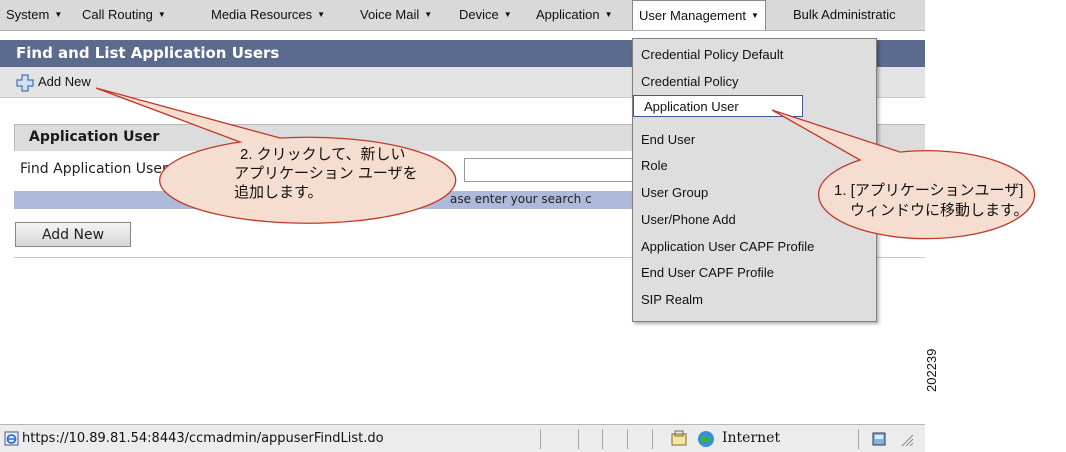 The width and height of the screenshot is (1066, 452). Describe the element at coordinates (939, 210) in the screenshot. I see `callout-right-line2: ウィンドウに移動します。` at that location.